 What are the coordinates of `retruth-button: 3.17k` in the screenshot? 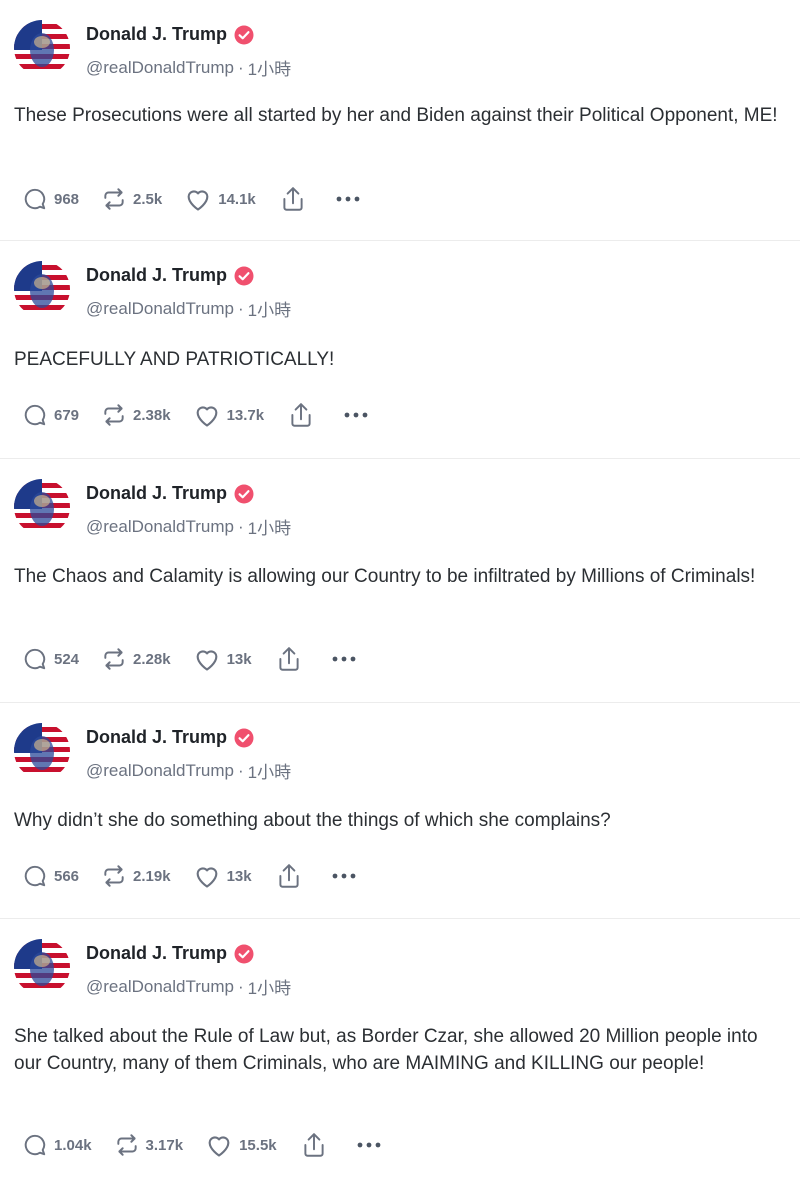 It's located at (149, 1145).